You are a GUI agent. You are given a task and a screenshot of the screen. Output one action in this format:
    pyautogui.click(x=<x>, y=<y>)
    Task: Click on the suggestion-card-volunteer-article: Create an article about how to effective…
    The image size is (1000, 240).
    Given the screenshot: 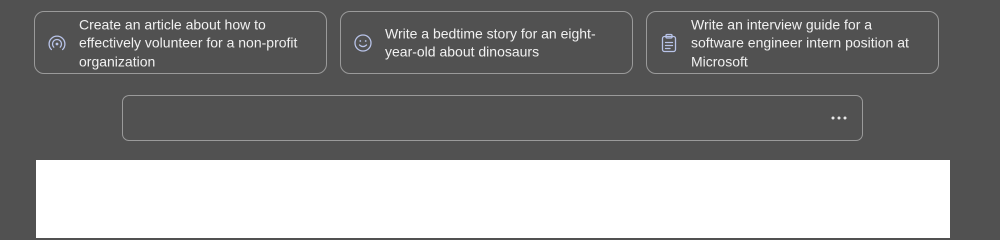 What is the action you would take?
    pyautogui.click(x=180, y=42)
    